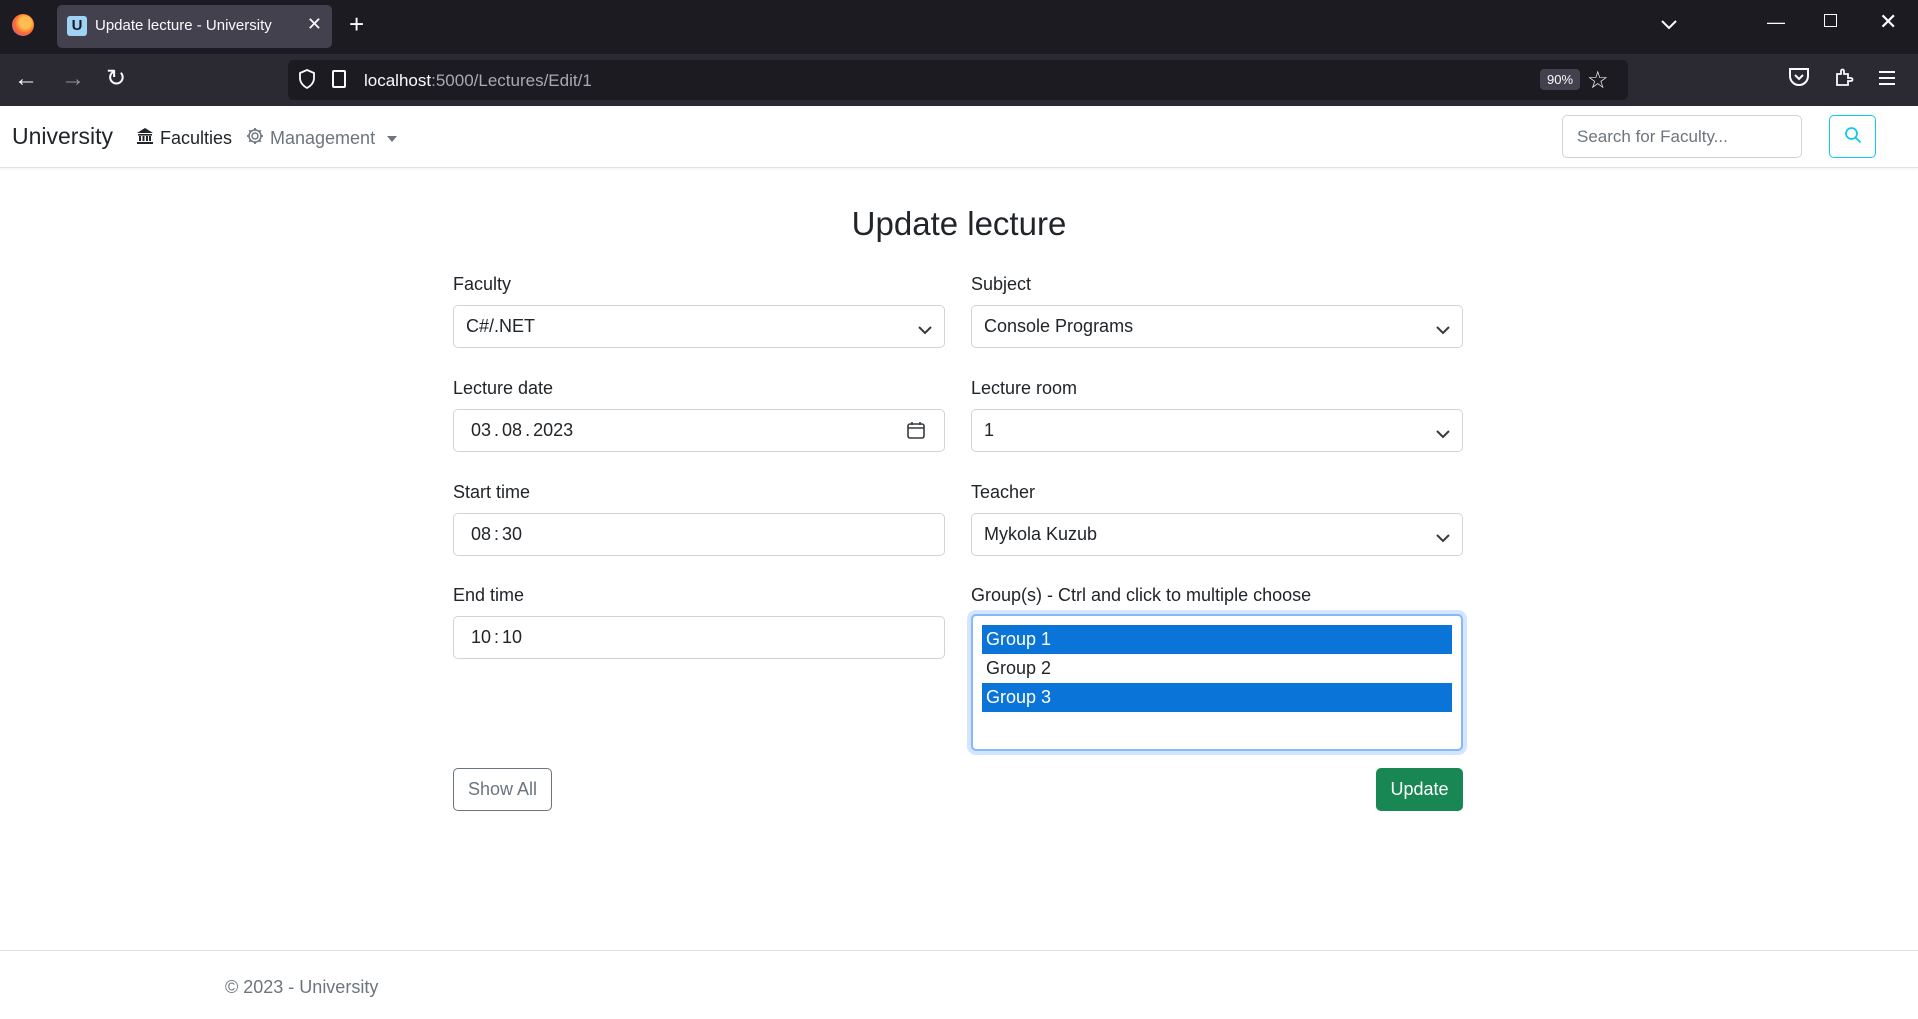 Image resolution: width=1918 pixels, height=1019 pixels. What do you see at coordinates (183, 25) in the screenshot?
I see `tab-title: Update lecture - University` at bounding box center [183, 25].